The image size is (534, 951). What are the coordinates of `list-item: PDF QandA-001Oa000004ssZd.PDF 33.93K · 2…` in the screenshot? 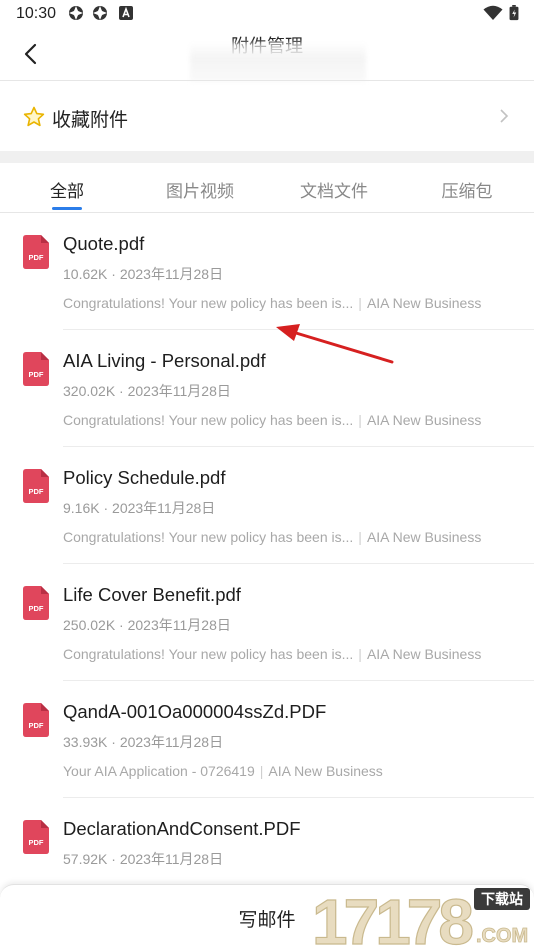 It's located at (267, 739).